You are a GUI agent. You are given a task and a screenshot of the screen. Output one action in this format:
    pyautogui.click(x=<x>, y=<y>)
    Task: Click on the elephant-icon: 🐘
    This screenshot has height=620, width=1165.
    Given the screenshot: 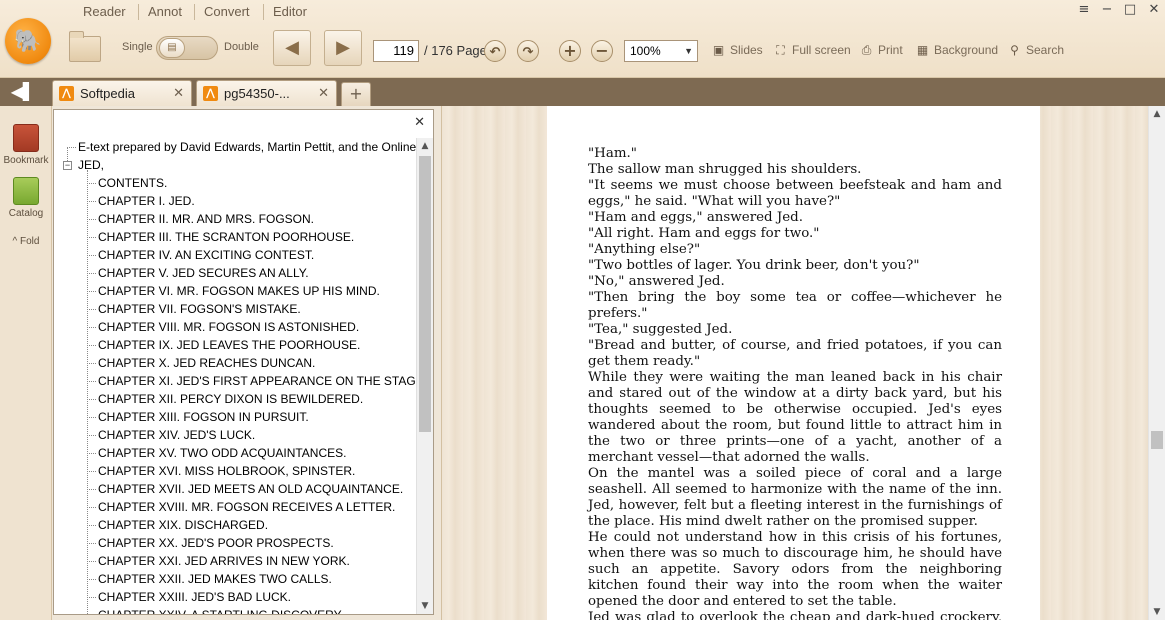 What is the action you would take?
    pyautogui.click(x=28, y=41)
    